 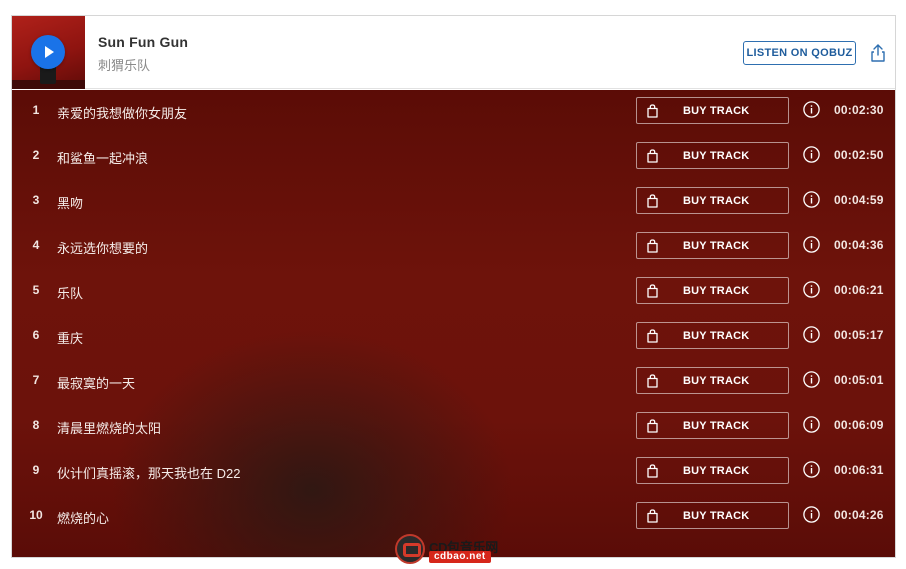 What do you see at coordinates (859, 335) in the screenshot?
I see `track-duration: 00:05:17` at bounding box center [859, 335].